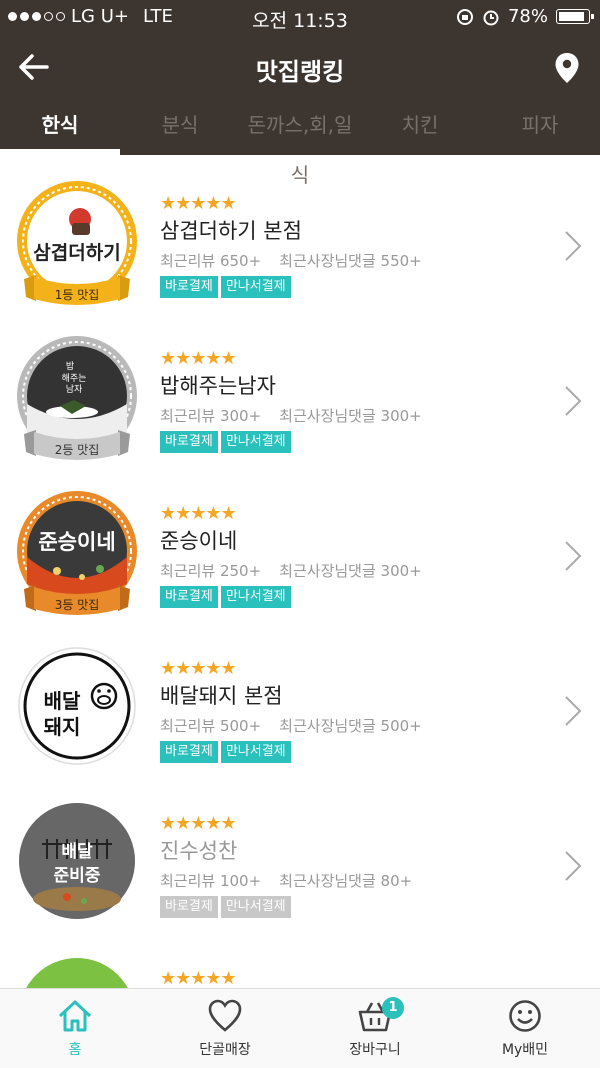  I want to click on store-name: 준승이네, so click(199, 541).